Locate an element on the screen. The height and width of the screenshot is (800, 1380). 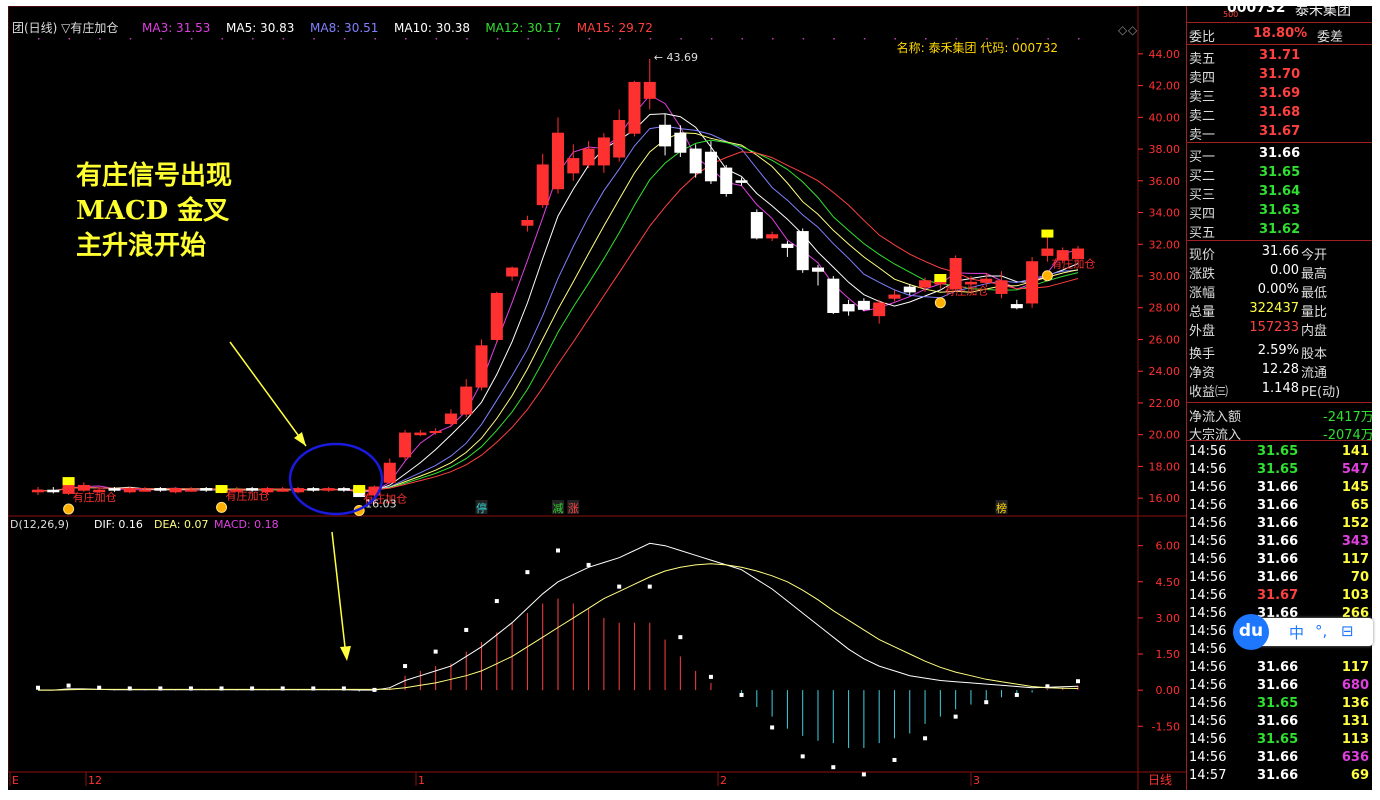
stat-row: 外盘 157233 内盘 is located at coordinates (1279, 329).